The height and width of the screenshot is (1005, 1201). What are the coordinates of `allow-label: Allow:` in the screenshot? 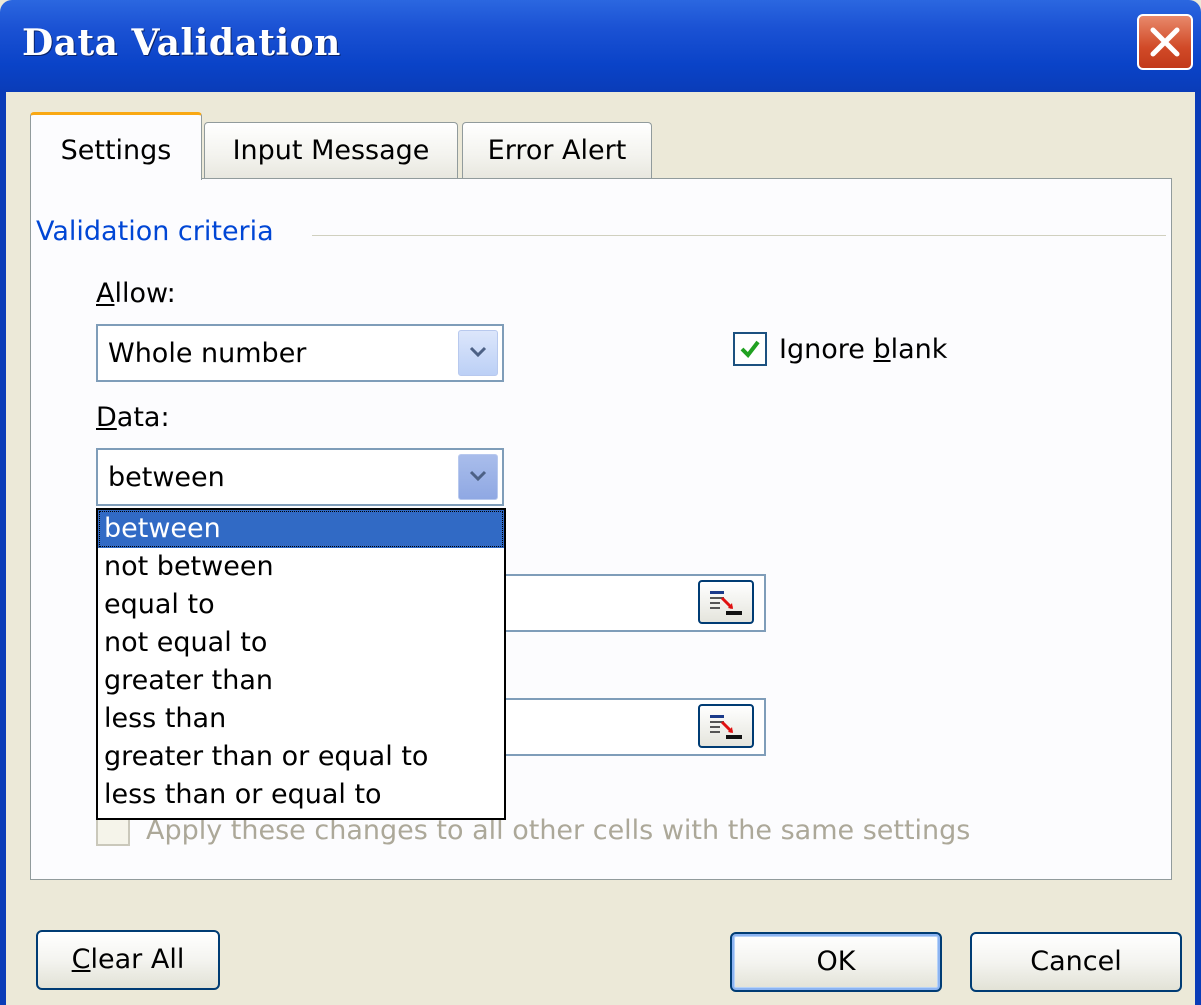 It's located at (136, 293).